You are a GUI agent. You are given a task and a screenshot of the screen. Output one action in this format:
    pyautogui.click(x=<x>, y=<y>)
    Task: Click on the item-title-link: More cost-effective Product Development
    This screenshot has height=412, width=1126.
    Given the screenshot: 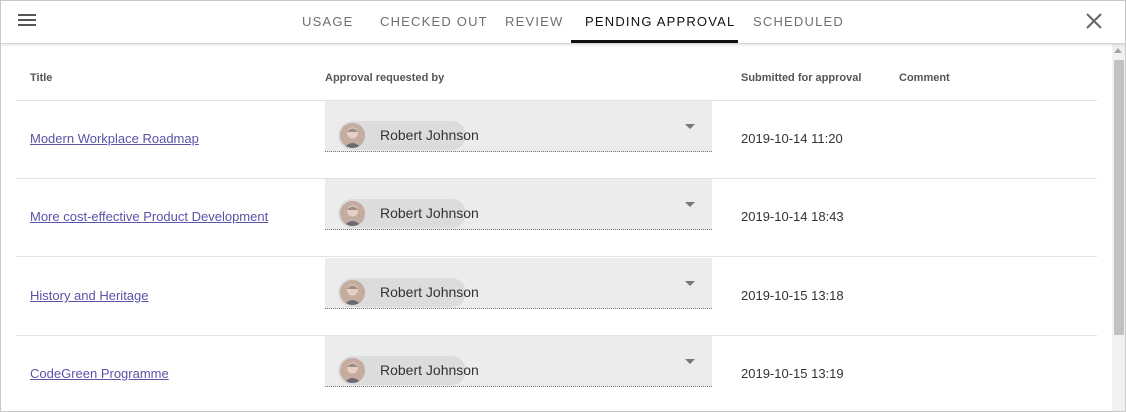 What is the action you would take?
    pyautogui.click(x=149, y=216)
    